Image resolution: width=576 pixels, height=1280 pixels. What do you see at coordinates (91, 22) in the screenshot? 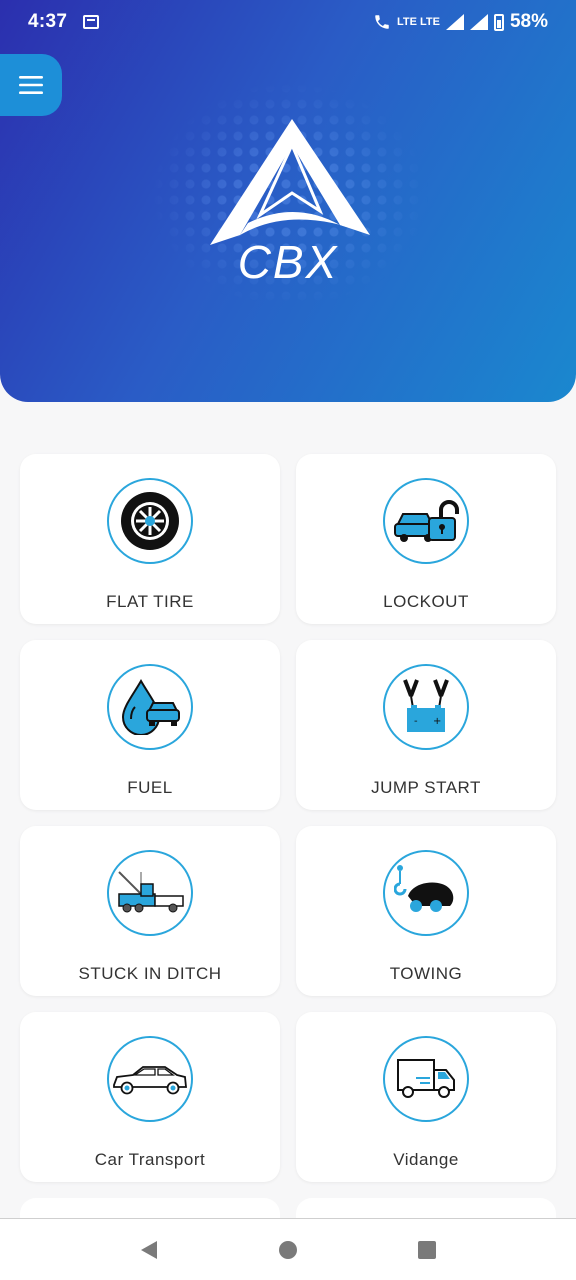
I see `calendar-icon` at bounding box center [91, 22].